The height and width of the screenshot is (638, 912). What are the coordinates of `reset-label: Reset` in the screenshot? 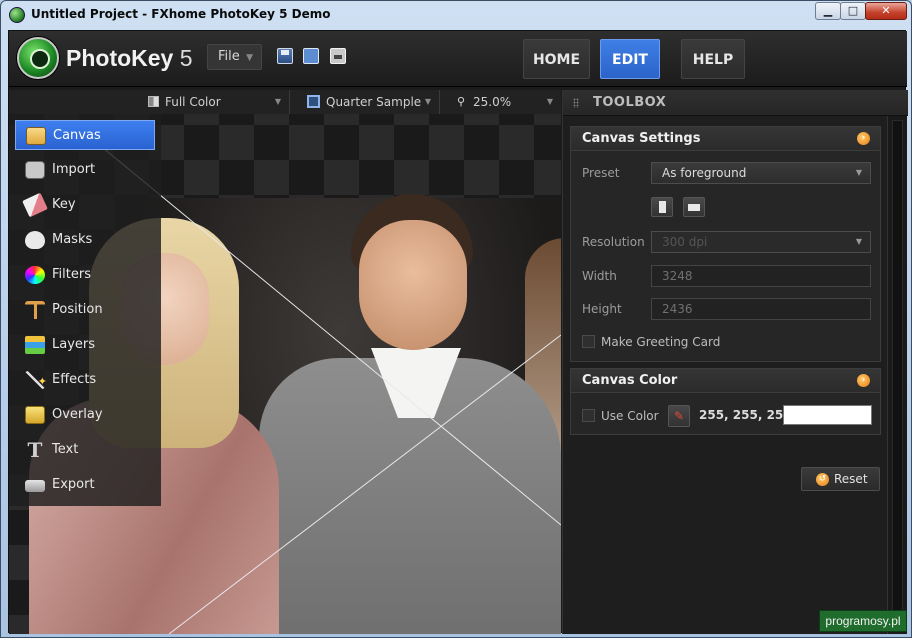 It's located at (851, 479).